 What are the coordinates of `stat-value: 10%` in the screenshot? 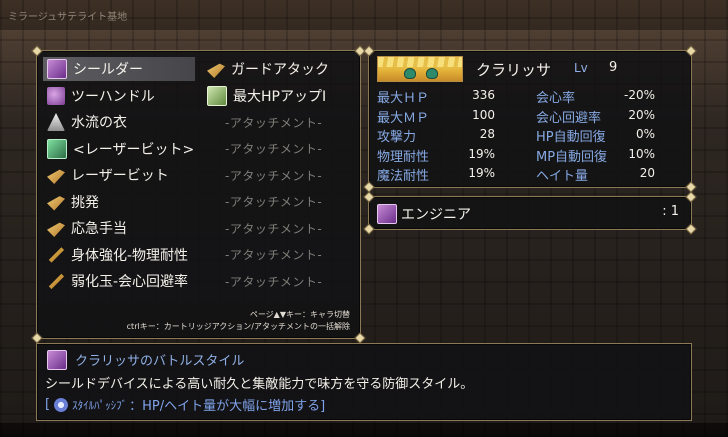 It's located at (641, 153).